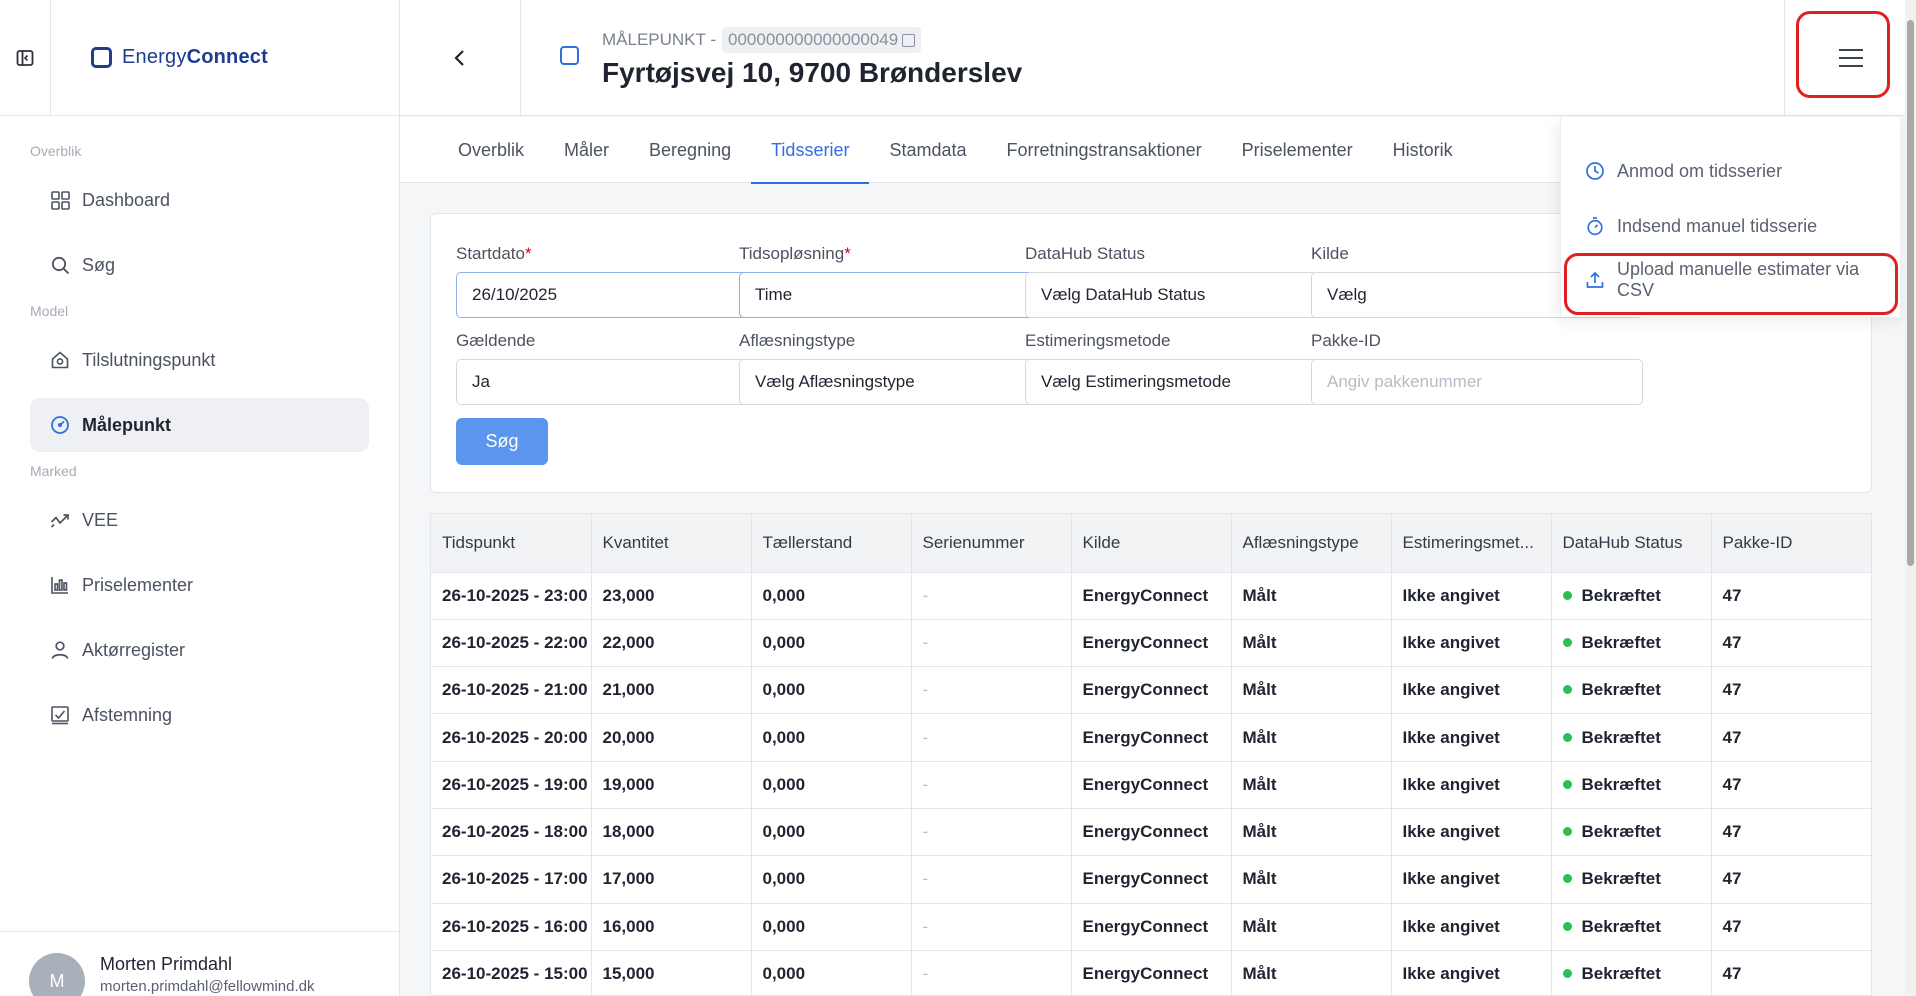 The image size is (1916, 996). I want to click on menu-item-indsend-manuel-tidsserie: Indsend manuel tidsserie, so click(1731, 226).